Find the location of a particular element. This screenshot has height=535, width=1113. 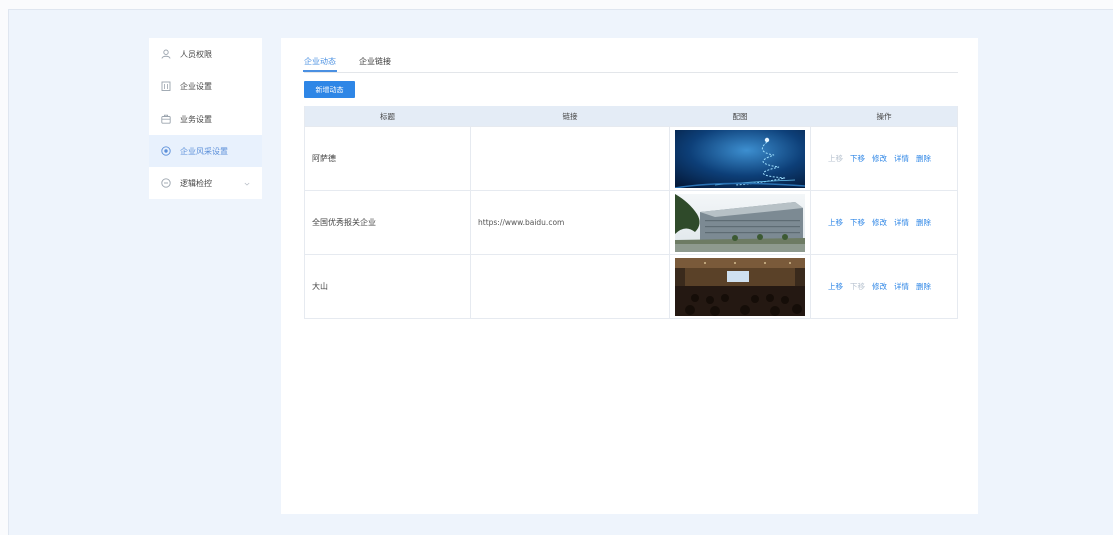

tab-company-news: 企业动态 is located at coordinates (320, 64).